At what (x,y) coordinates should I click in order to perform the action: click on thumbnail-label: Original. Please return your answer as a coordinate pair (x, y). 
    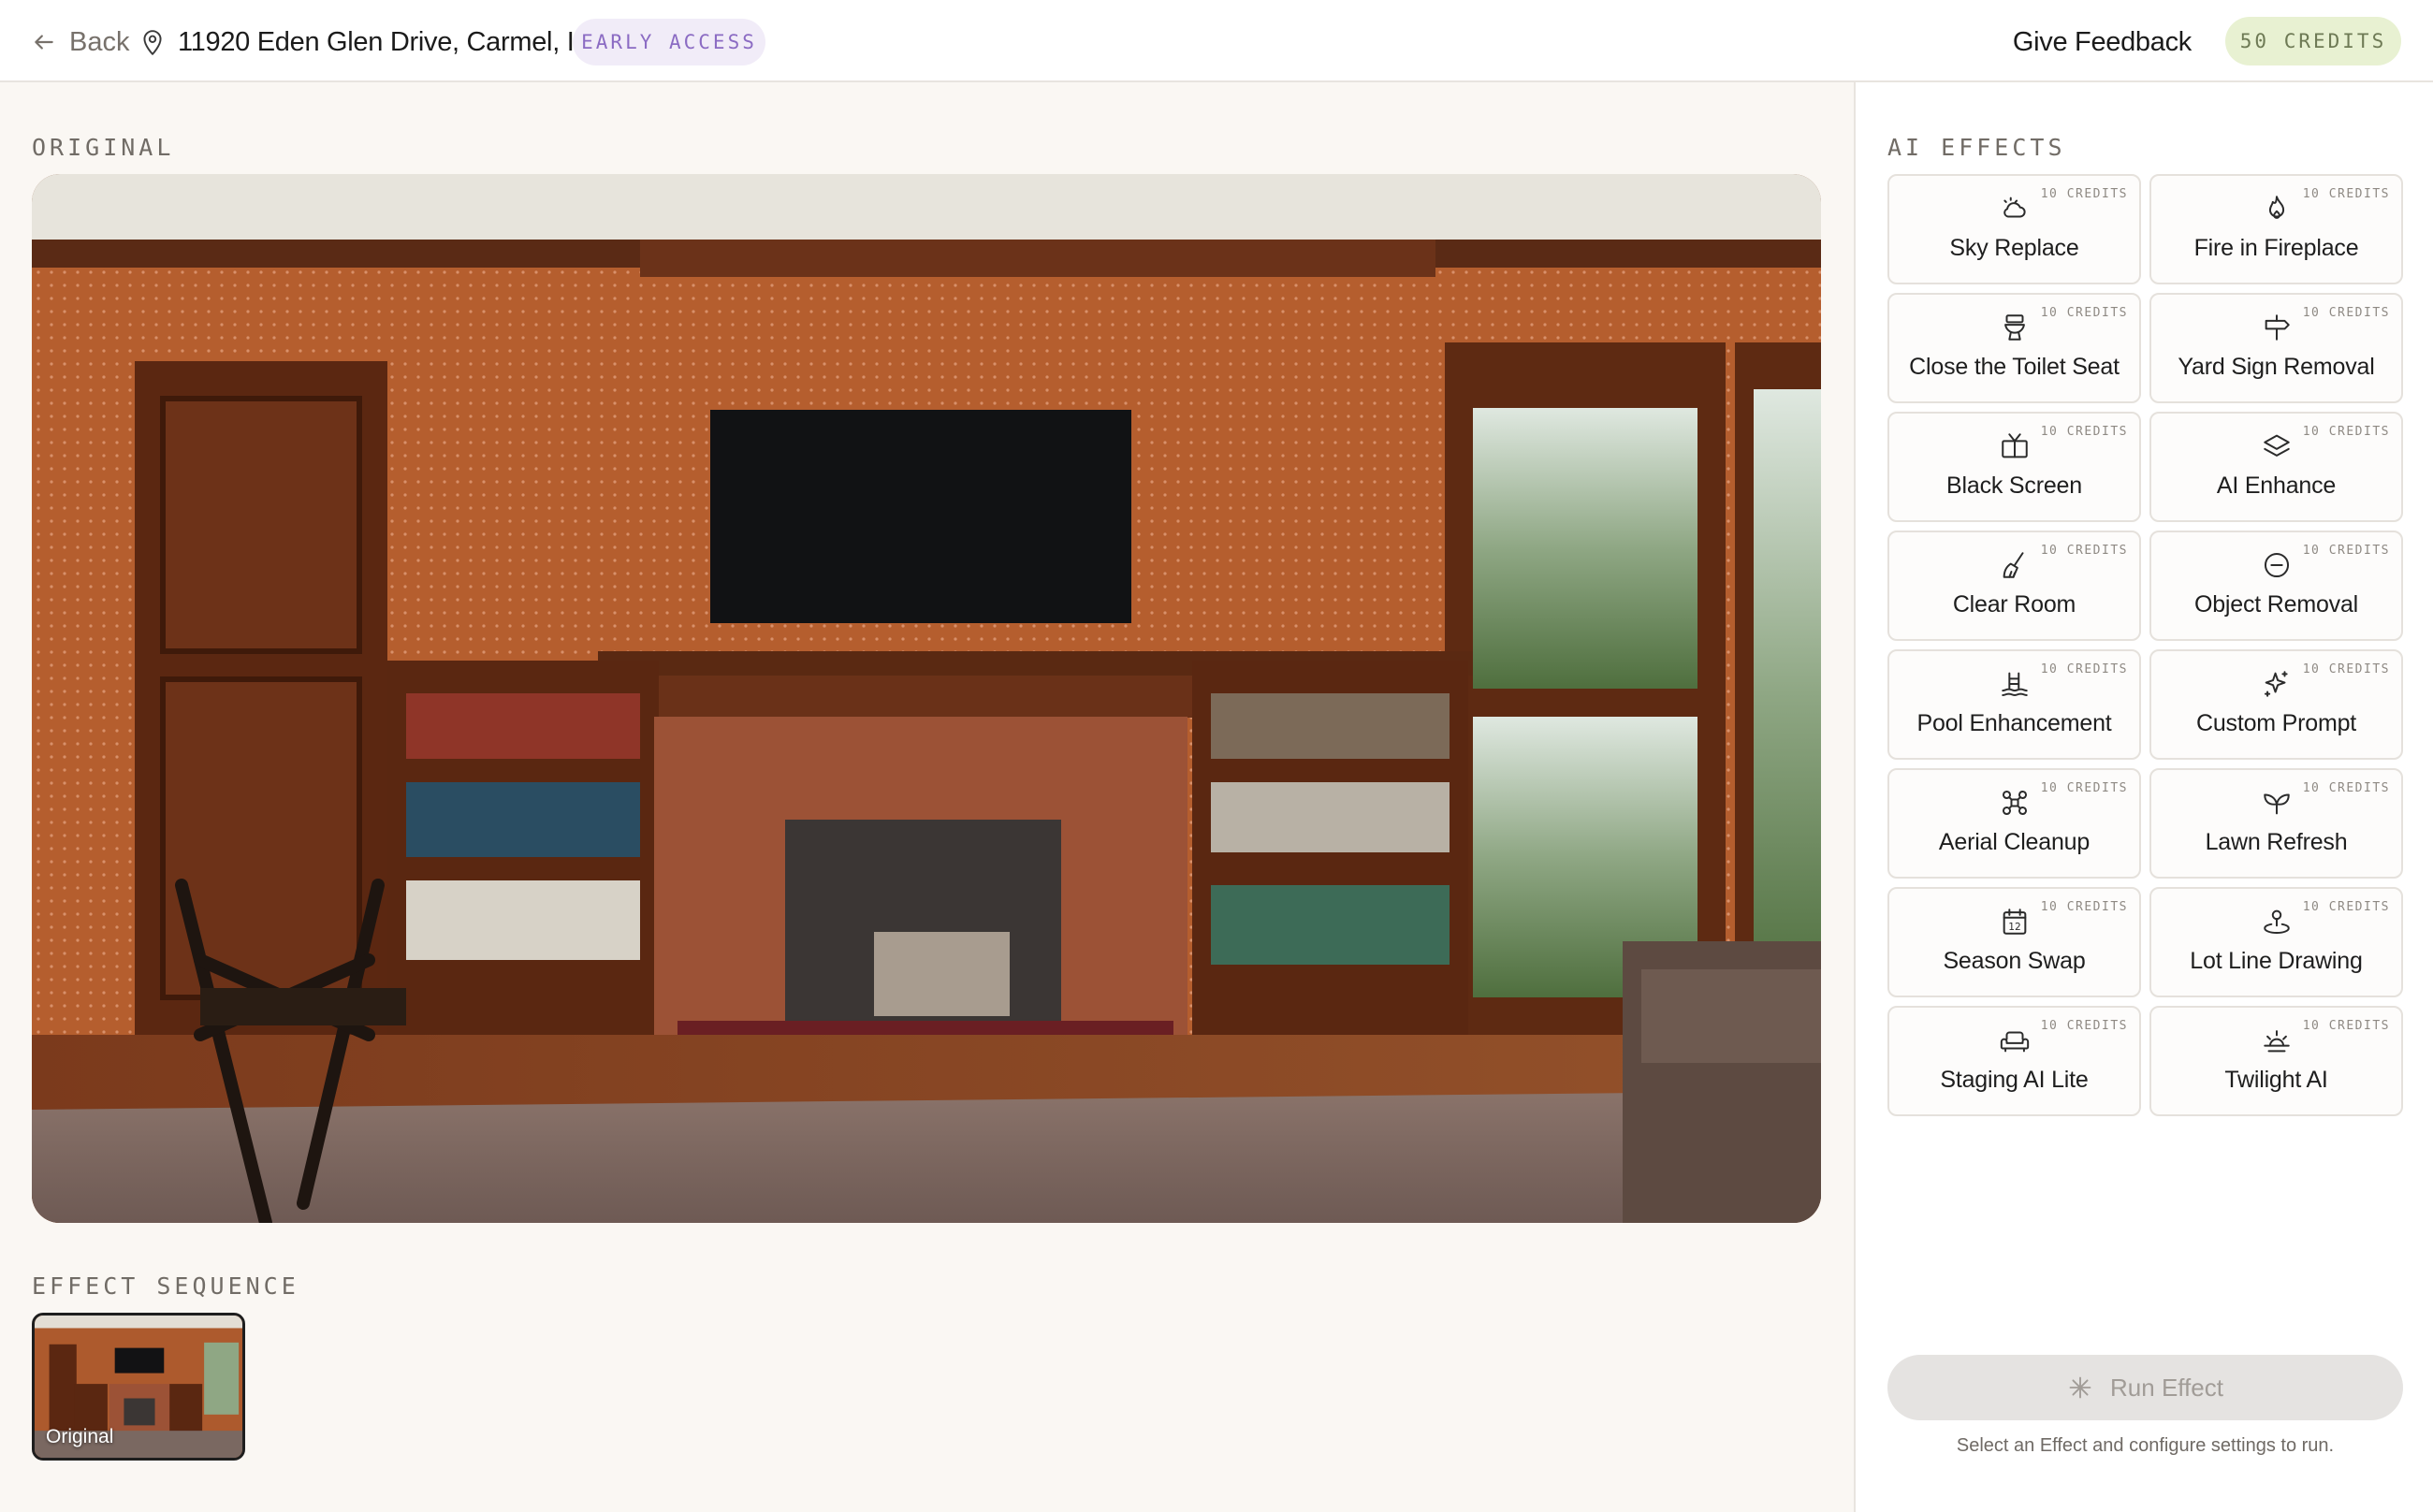
    Looking at the image, I should click on (80, 1437).